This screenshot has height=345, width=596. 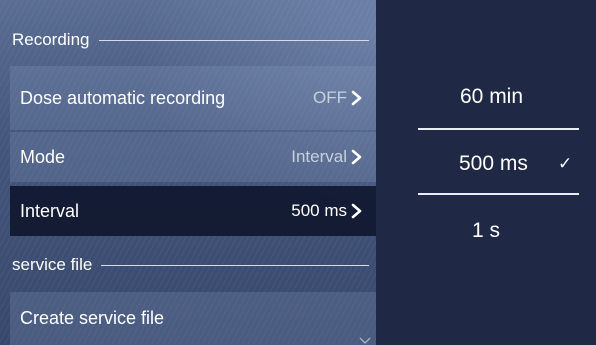 I want to click on row-value-interval: 500 ms, so click(x=327, y=211).